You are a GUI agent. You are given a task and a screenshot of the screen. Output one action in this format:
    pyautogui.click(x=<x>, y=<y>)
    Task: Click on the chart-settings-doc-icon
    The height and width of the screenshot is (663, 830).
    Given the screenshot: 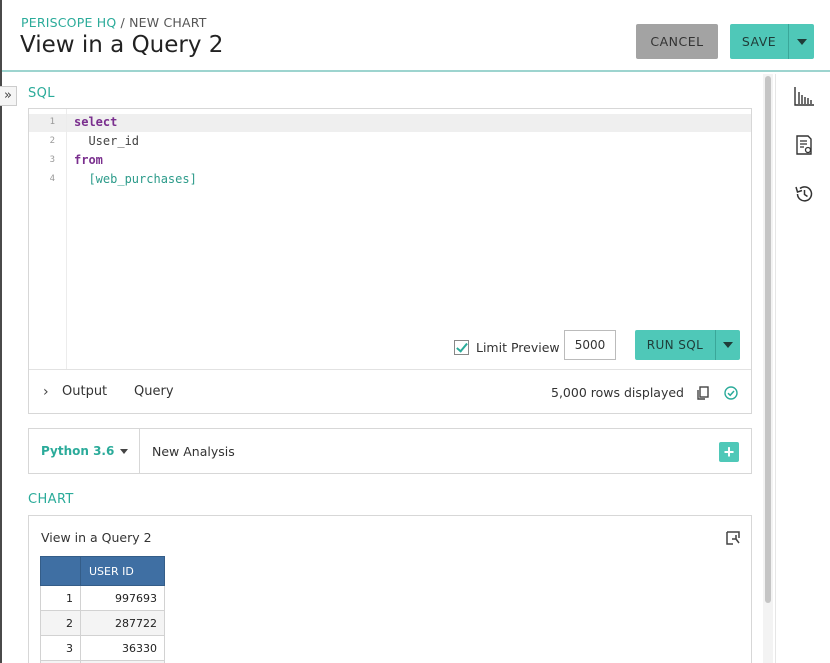 What is the action you would take?
    pyautogui.click(x=804, y=145)
    